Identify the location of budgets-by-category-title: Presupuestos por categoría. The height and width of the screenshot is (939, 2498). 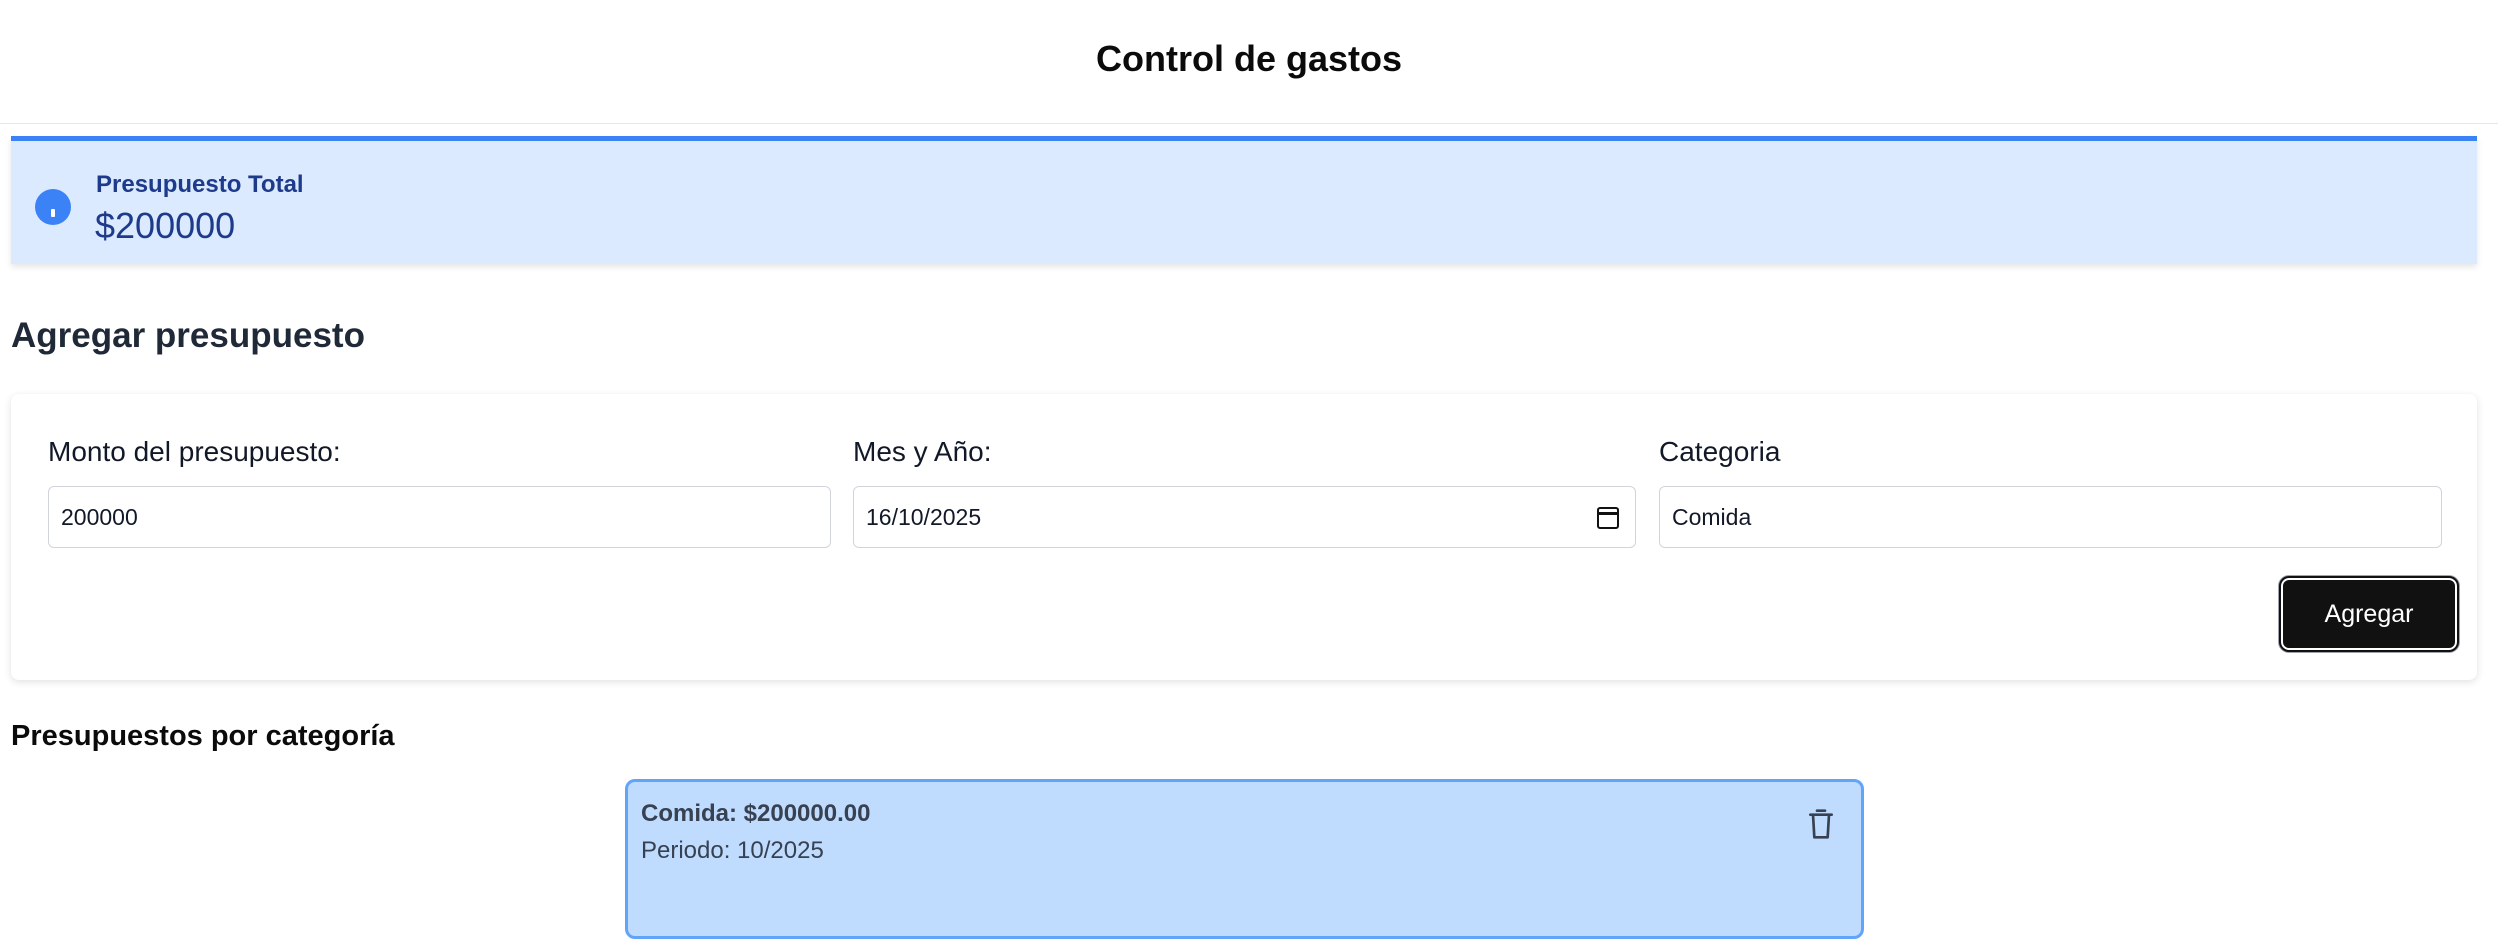
(203, 736).